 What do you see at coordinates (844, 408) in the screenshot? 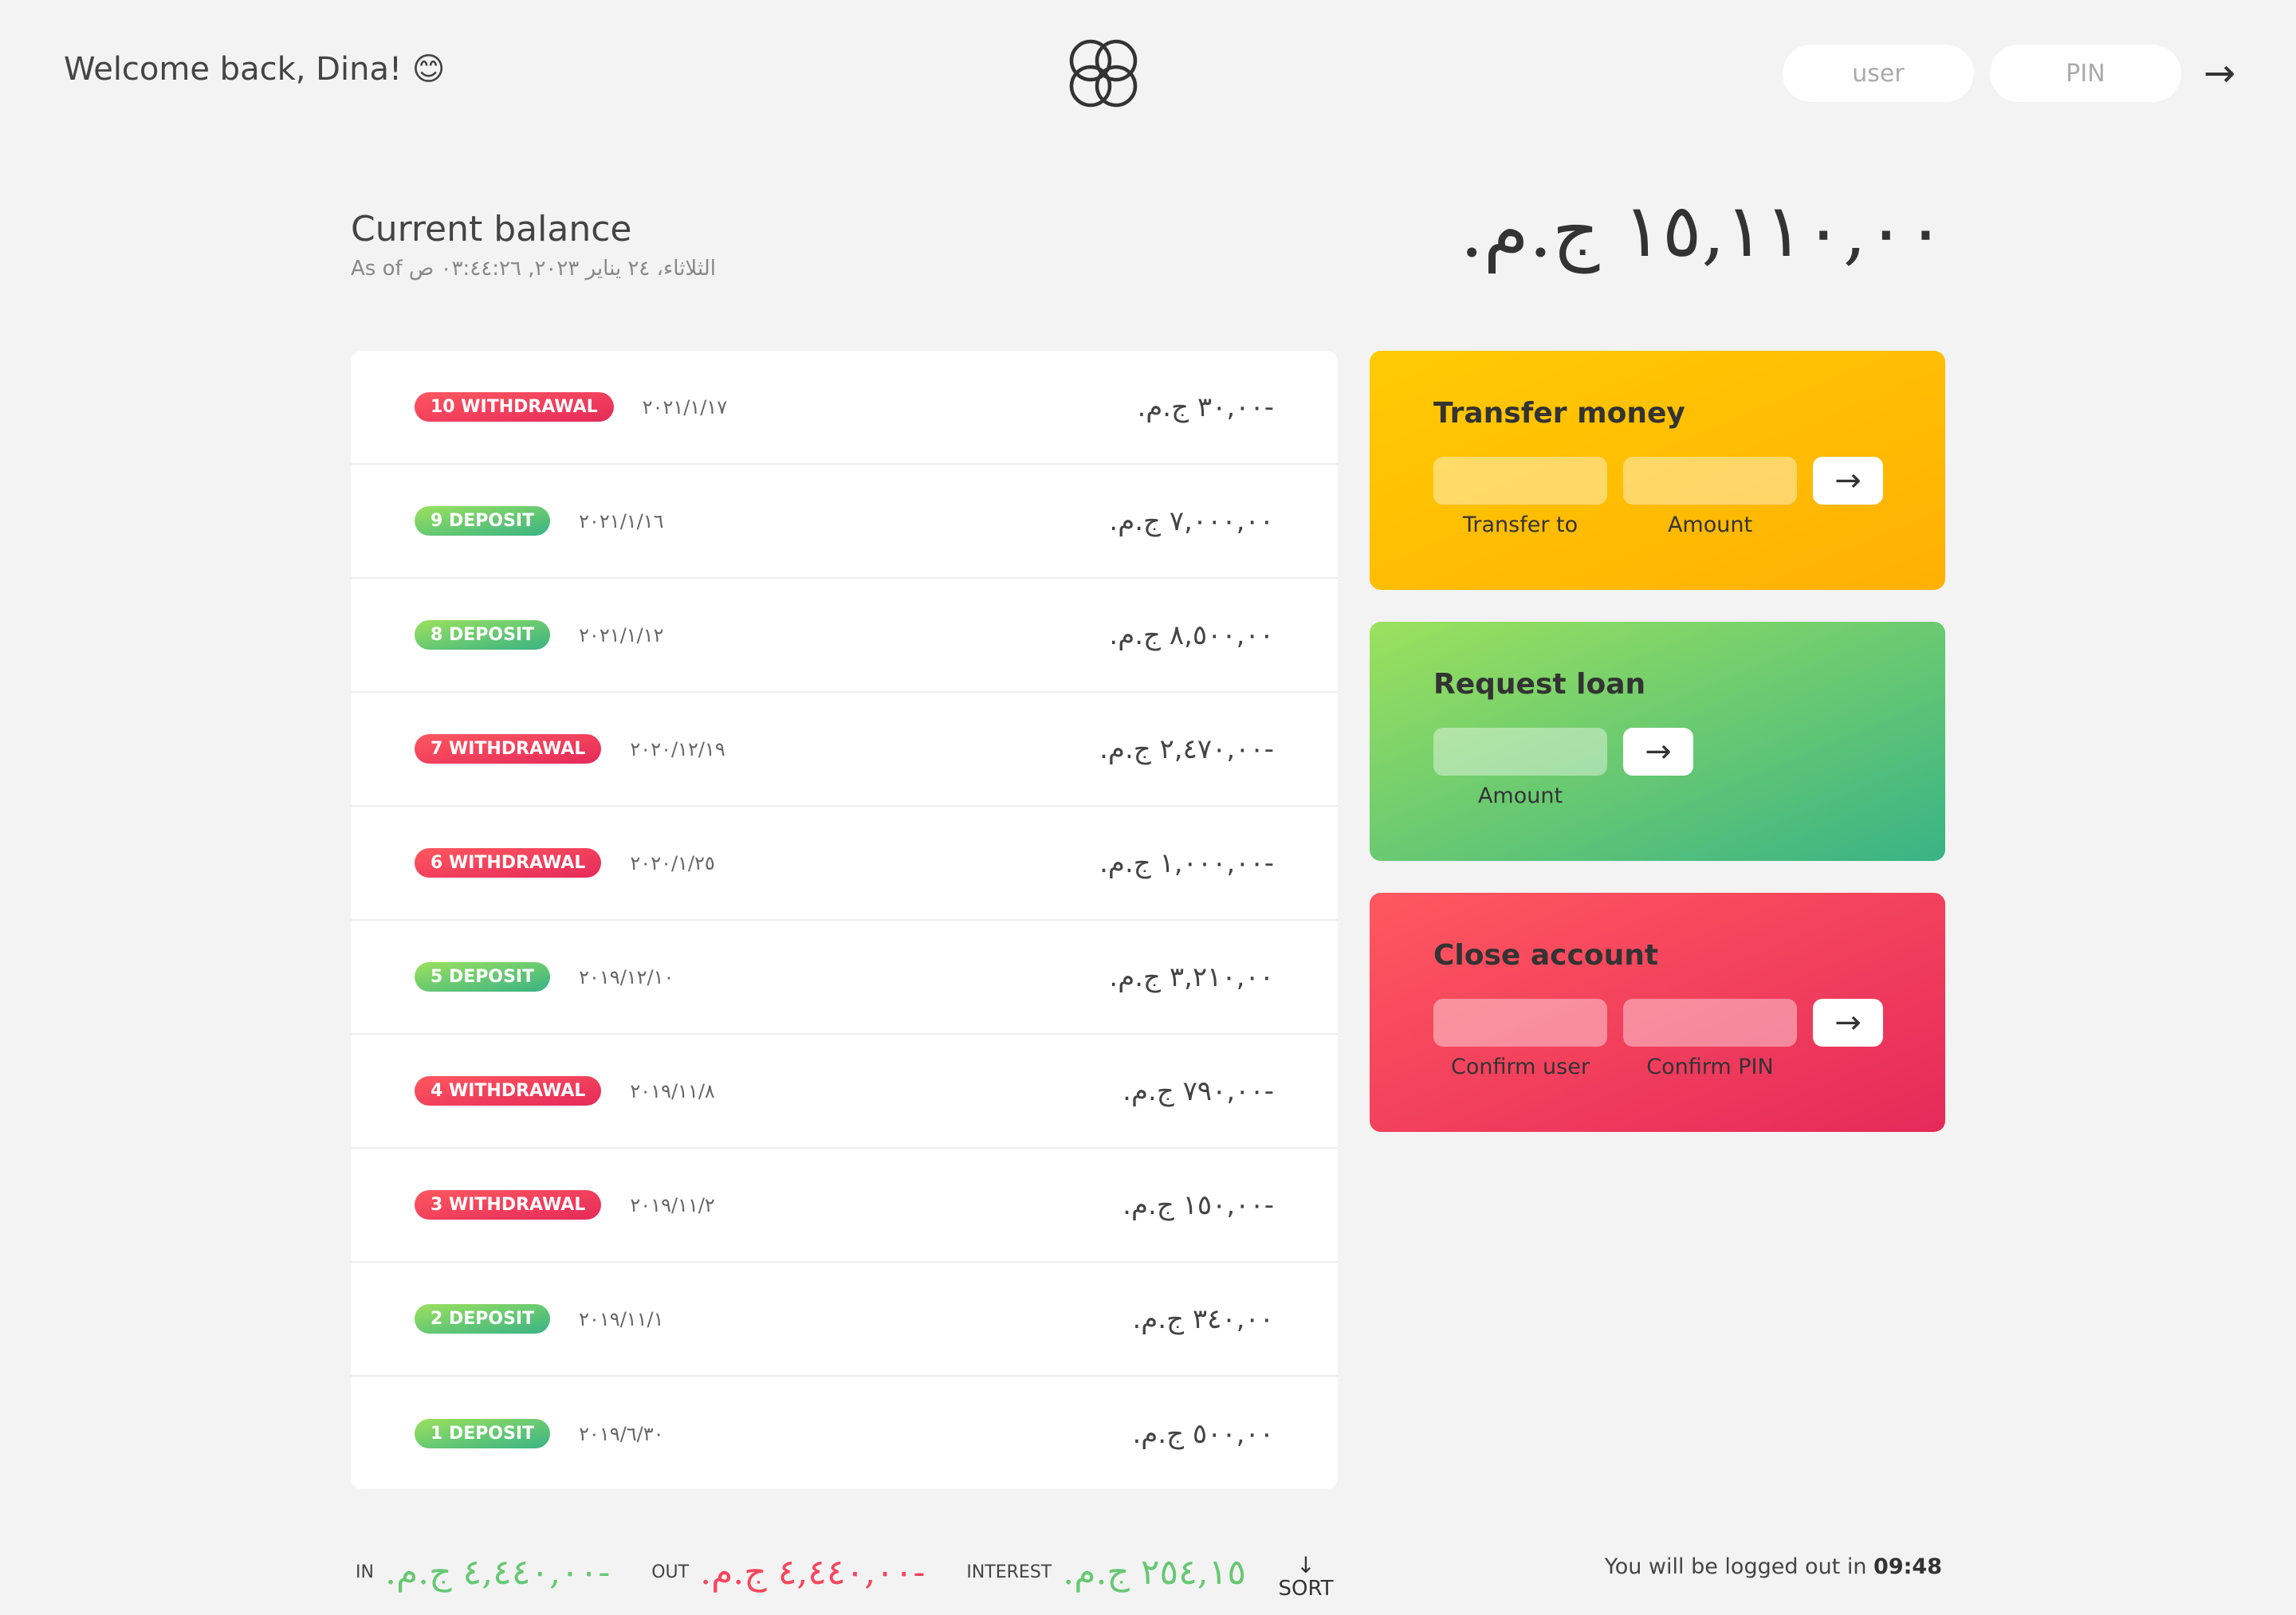
I see `movement-row: 10 withdrawal ٢٠٢١/١/١٧ -٣٠,٠٠ ج.م.` at bounding box center [844, 408].